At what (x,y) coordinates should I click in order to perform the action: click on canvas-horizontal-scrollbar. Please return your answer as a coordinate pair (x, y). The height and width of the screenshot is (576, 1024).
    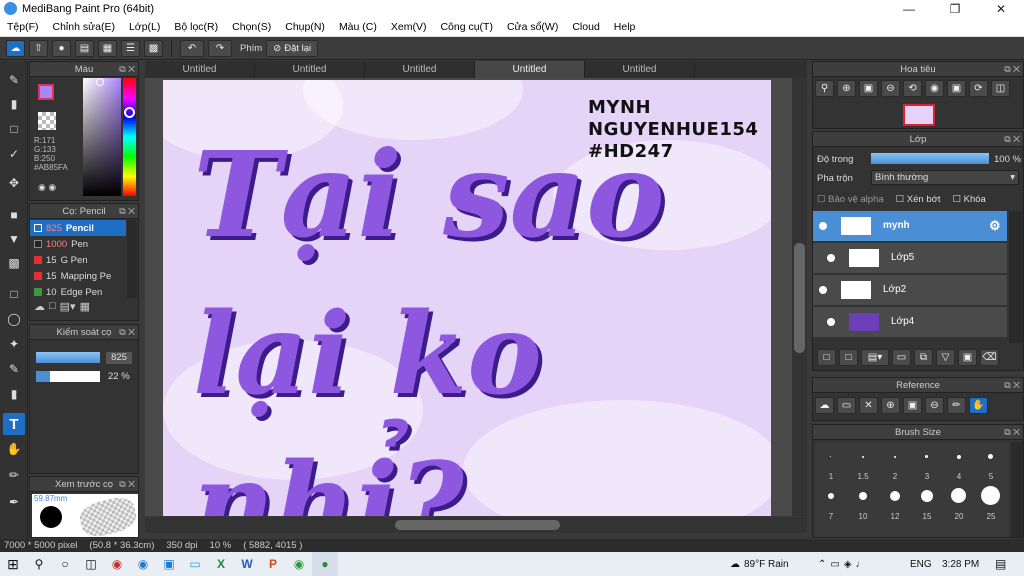
    Looking at the image, I should click on (476, 525).